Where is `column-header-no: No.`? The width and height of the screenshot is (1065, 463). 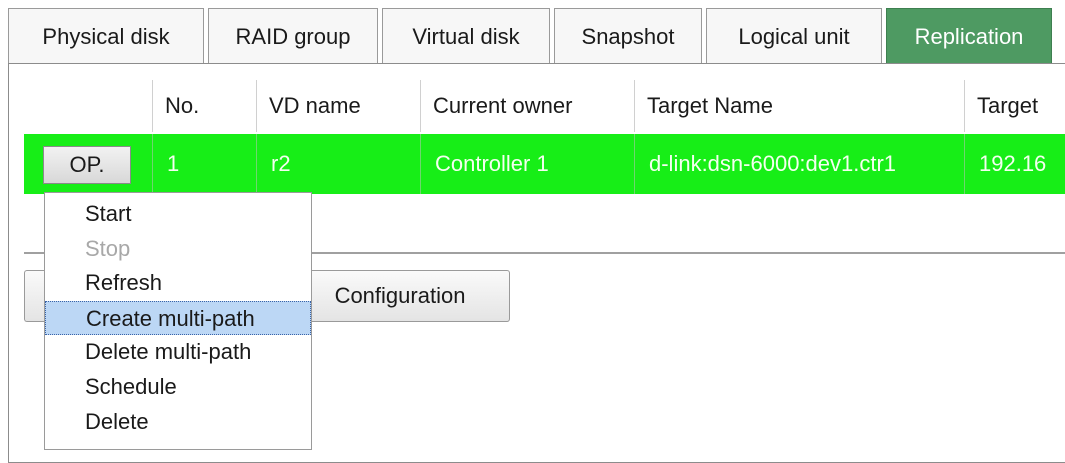
column-header-no: No. is located at coordinates (204, 106).